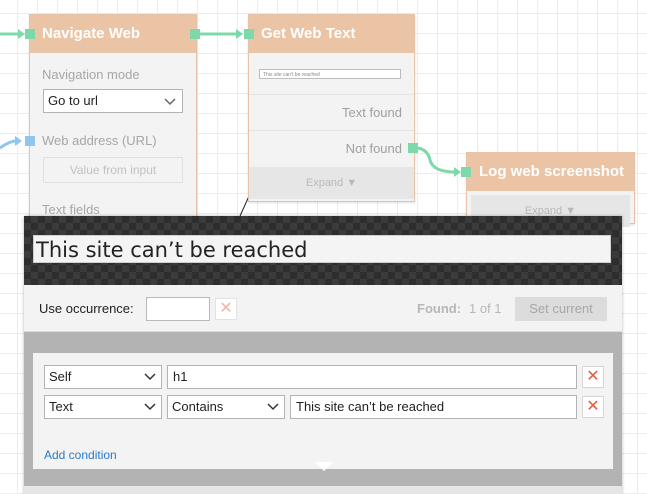  What do you see at coordinates (103, 407) in the screenshot?
I see `condition-target-select: Text` at bounding box center [103, 407].